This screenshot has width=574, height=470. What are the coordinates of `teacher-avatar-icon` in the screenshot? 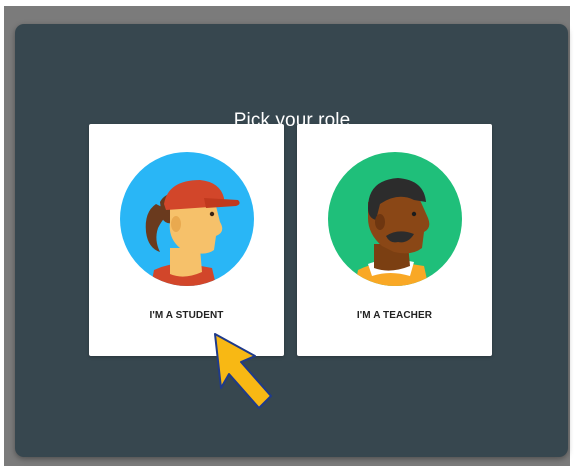 It's located at (395, 219).